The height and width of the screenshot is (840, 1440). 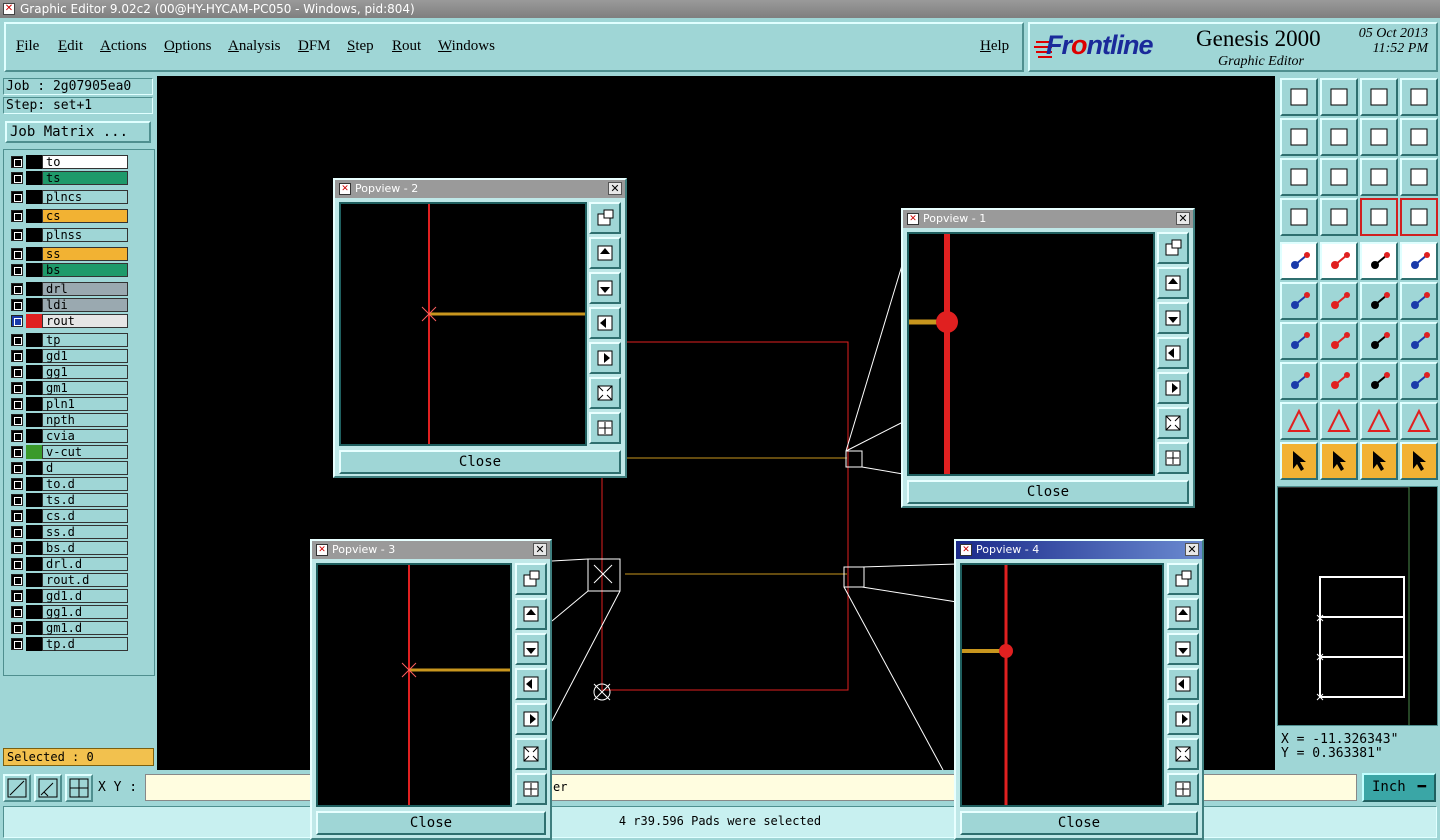 What do you see at coordinates (85, 564) in the screenshot?
I see `layer-name: drl.d` at bounding box center [85, 564].